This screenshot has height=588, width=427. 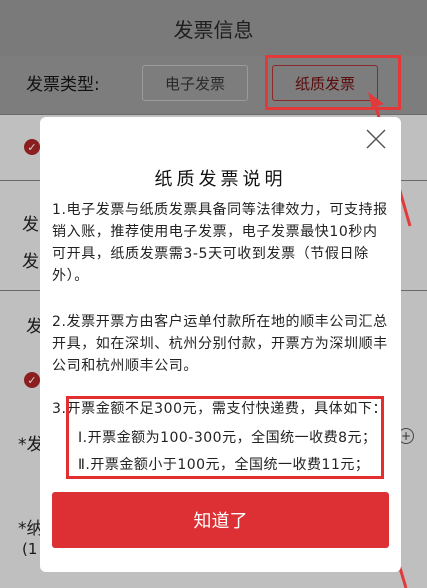 I want to click on divider, so click(x=213, y=114).